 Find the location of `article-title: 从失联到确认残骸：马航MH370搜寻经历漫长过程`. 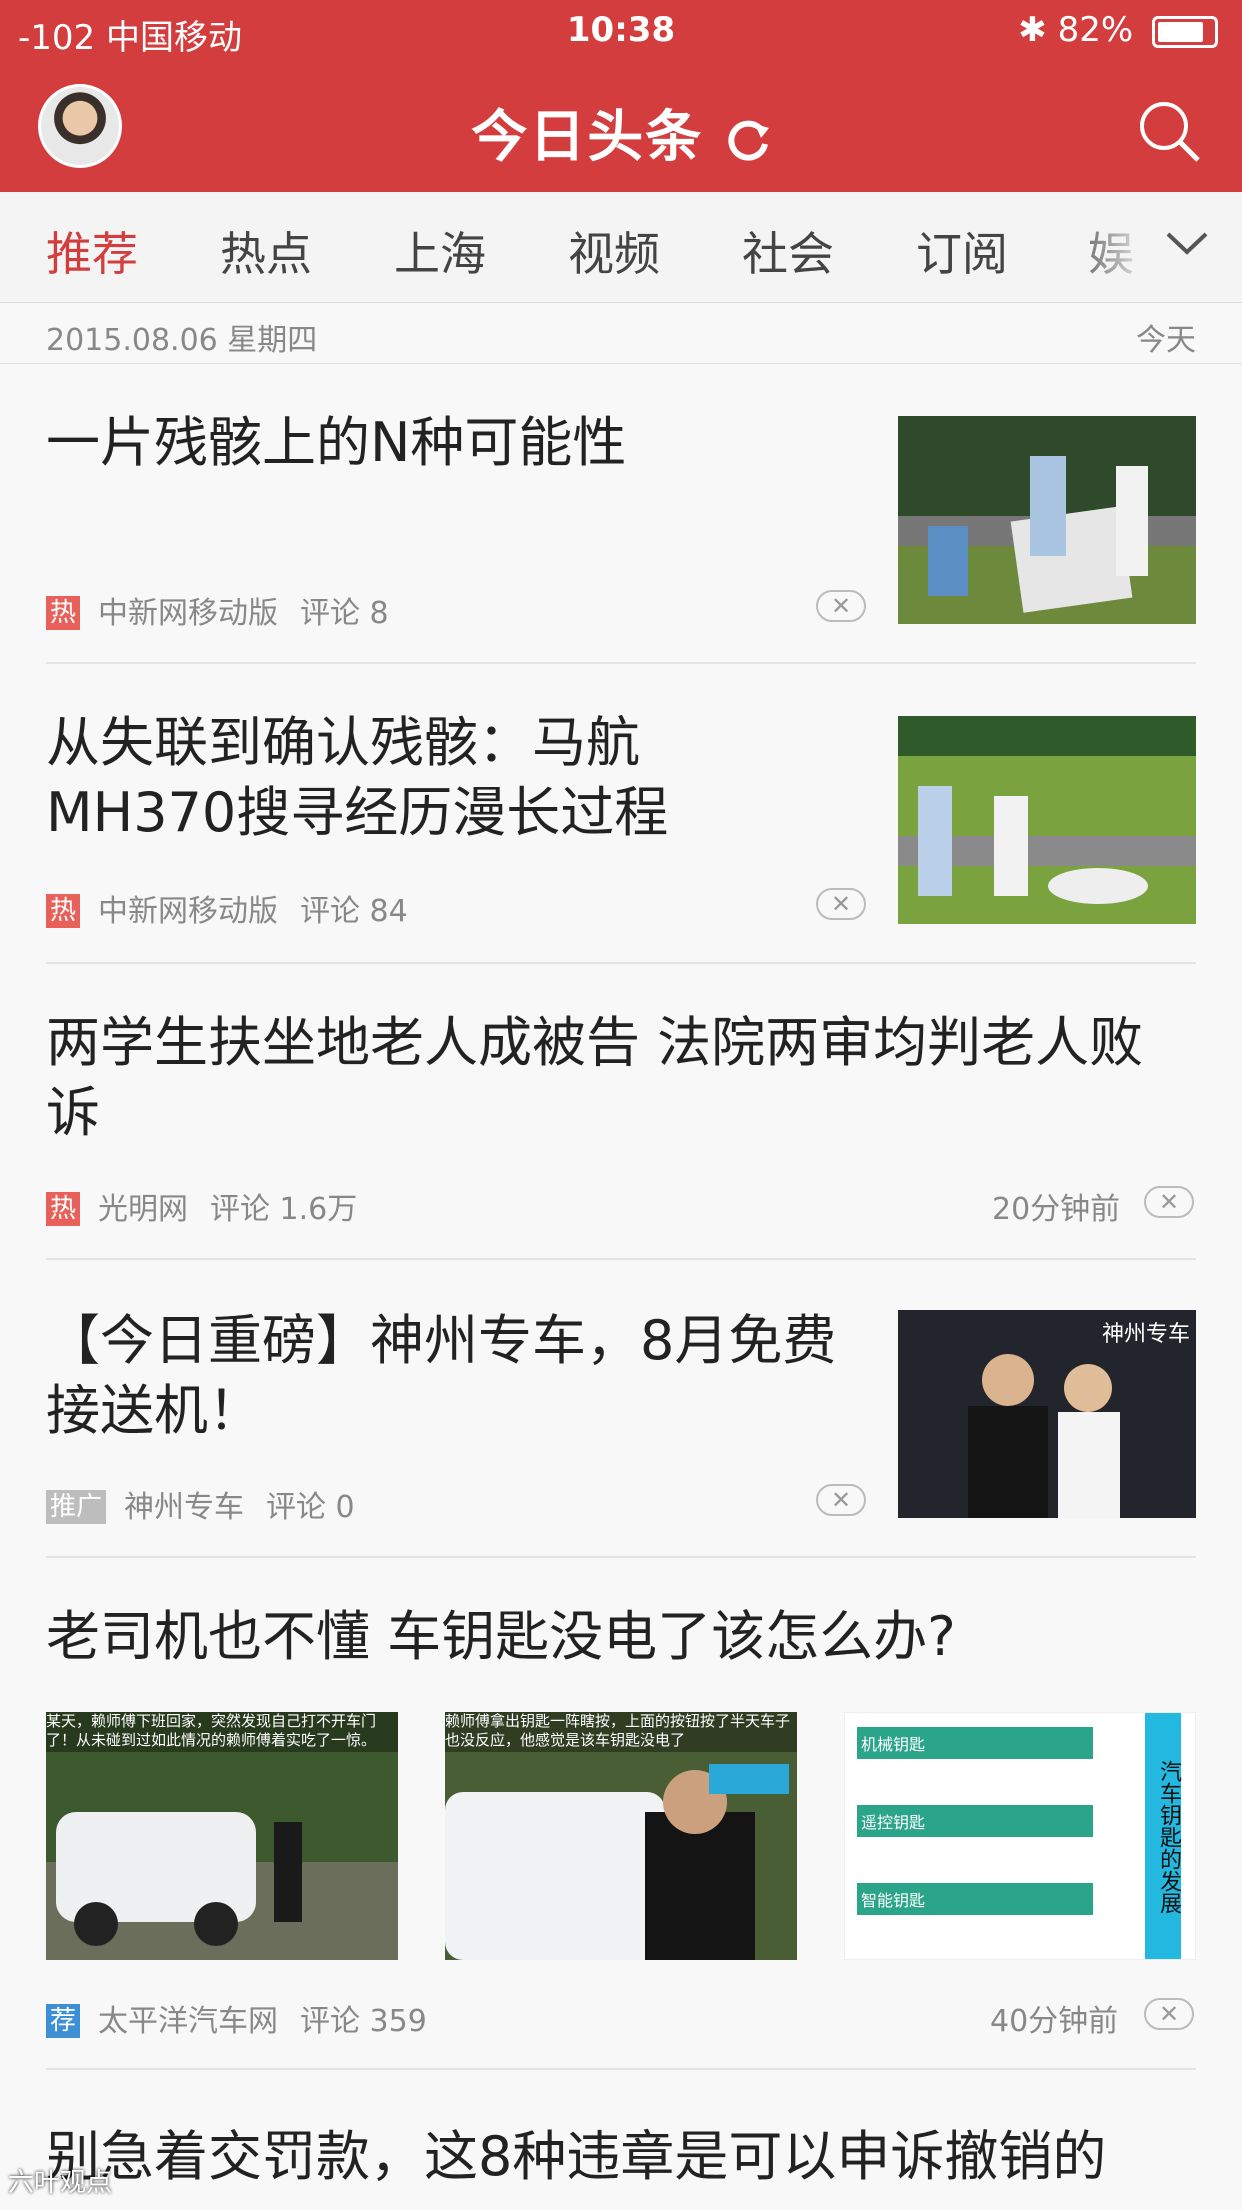

article-title: 从失联到确认残骸：马航MH370搜寻经历漫长过程 is located at coordinates (357, 777).